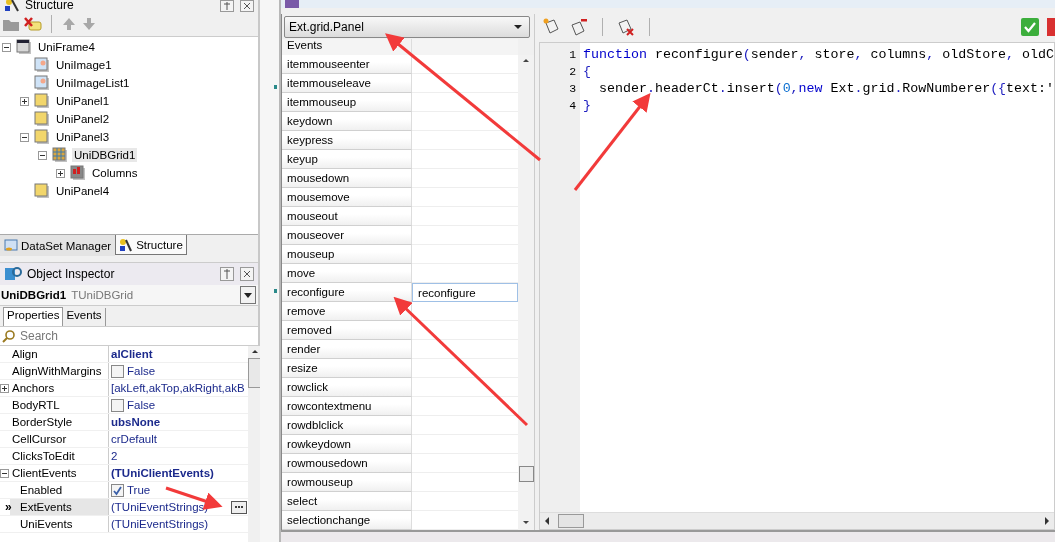 The height and width of the screenshot is (542, 1055). I want to click on ellipsis-button, so click(238, 507).